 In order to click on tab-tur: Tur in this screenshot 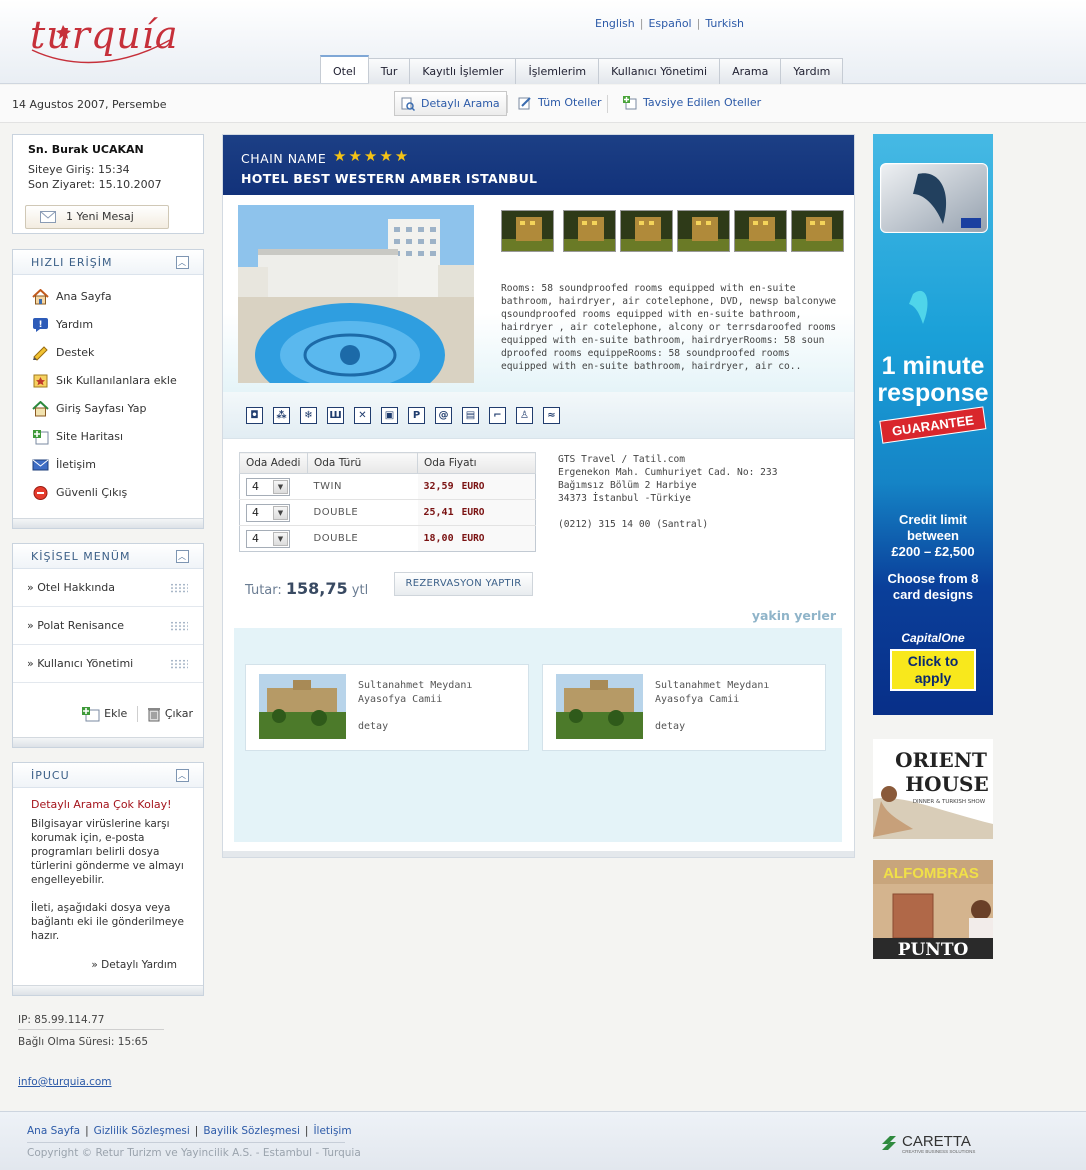, I will do `click(389, 71)`.